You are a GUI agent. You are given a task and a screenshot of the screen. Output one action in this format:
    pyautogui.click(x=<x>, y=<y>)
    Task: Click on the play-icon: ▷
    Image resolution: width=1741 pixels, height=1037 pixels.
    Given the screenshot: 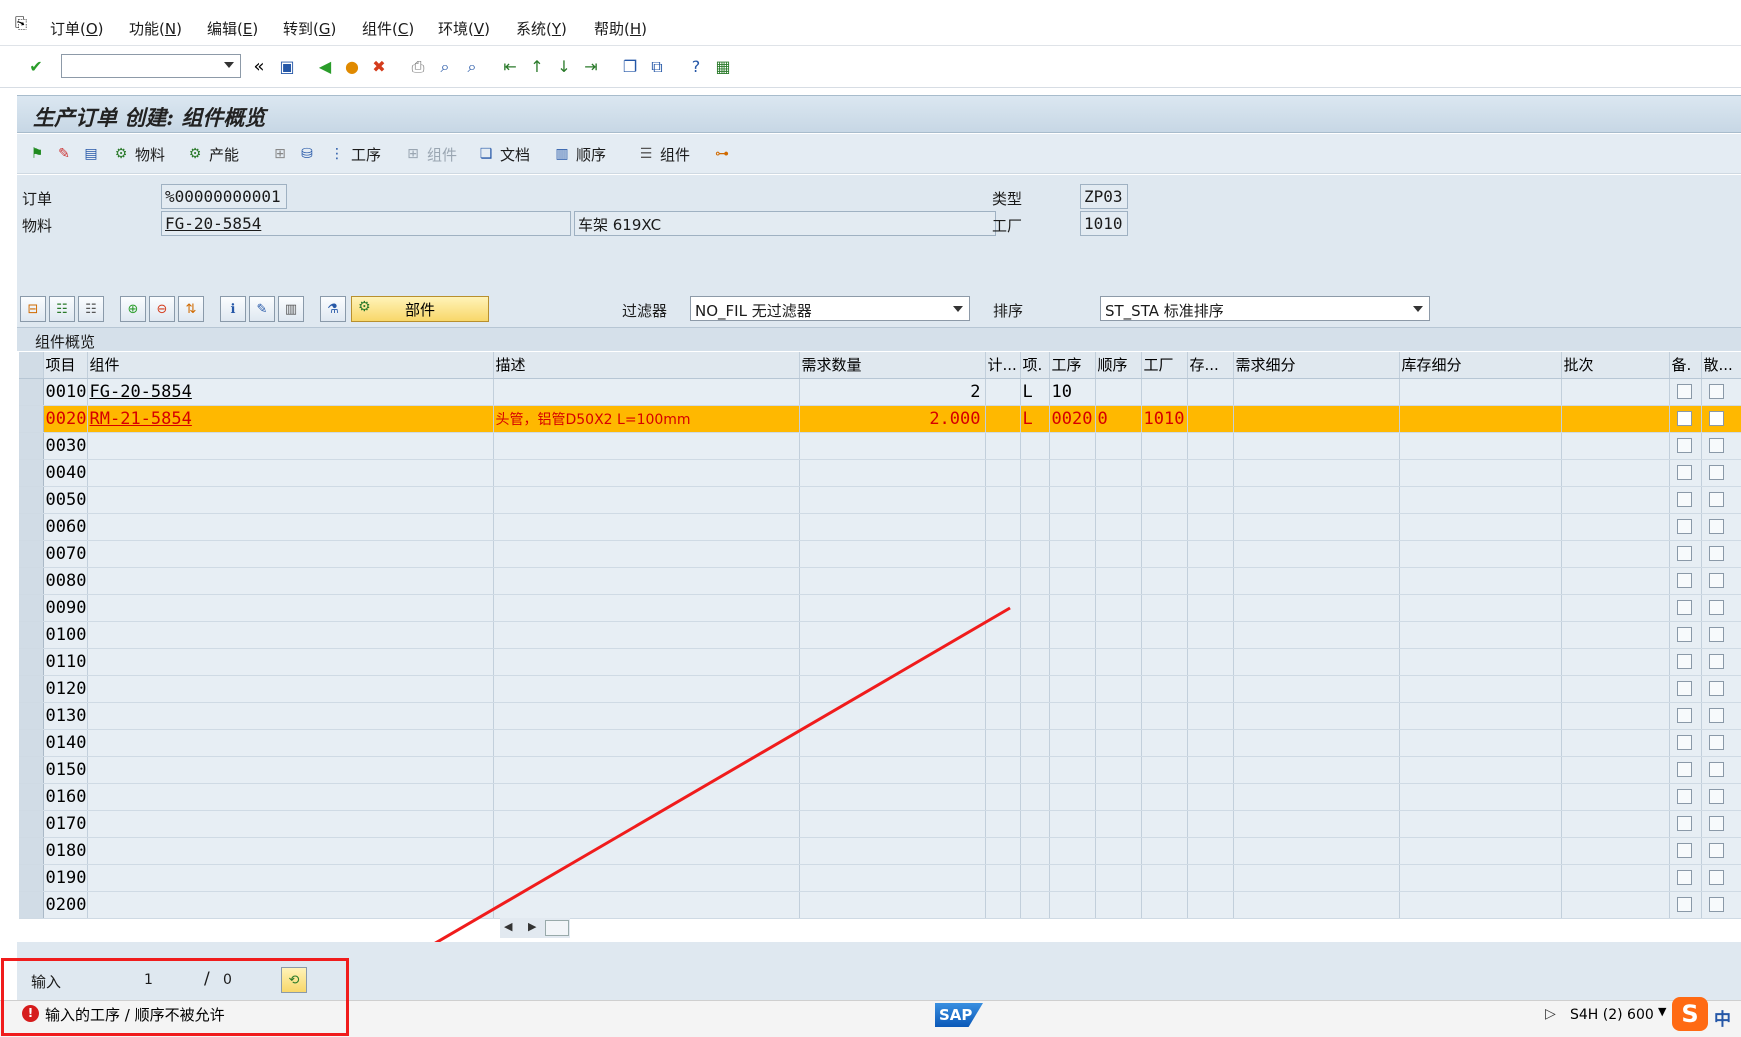 What is the action you would take?
    pyautogui.click(x=1550, y=1014)
    